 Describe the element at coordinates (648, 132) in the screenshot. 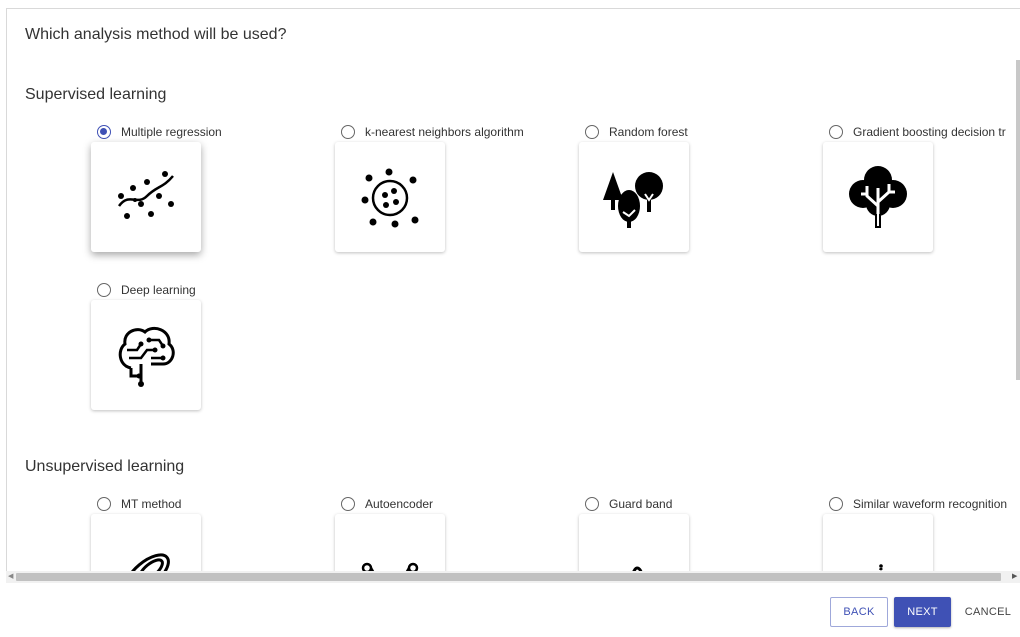

I see `option-label: Random forest` at that location.